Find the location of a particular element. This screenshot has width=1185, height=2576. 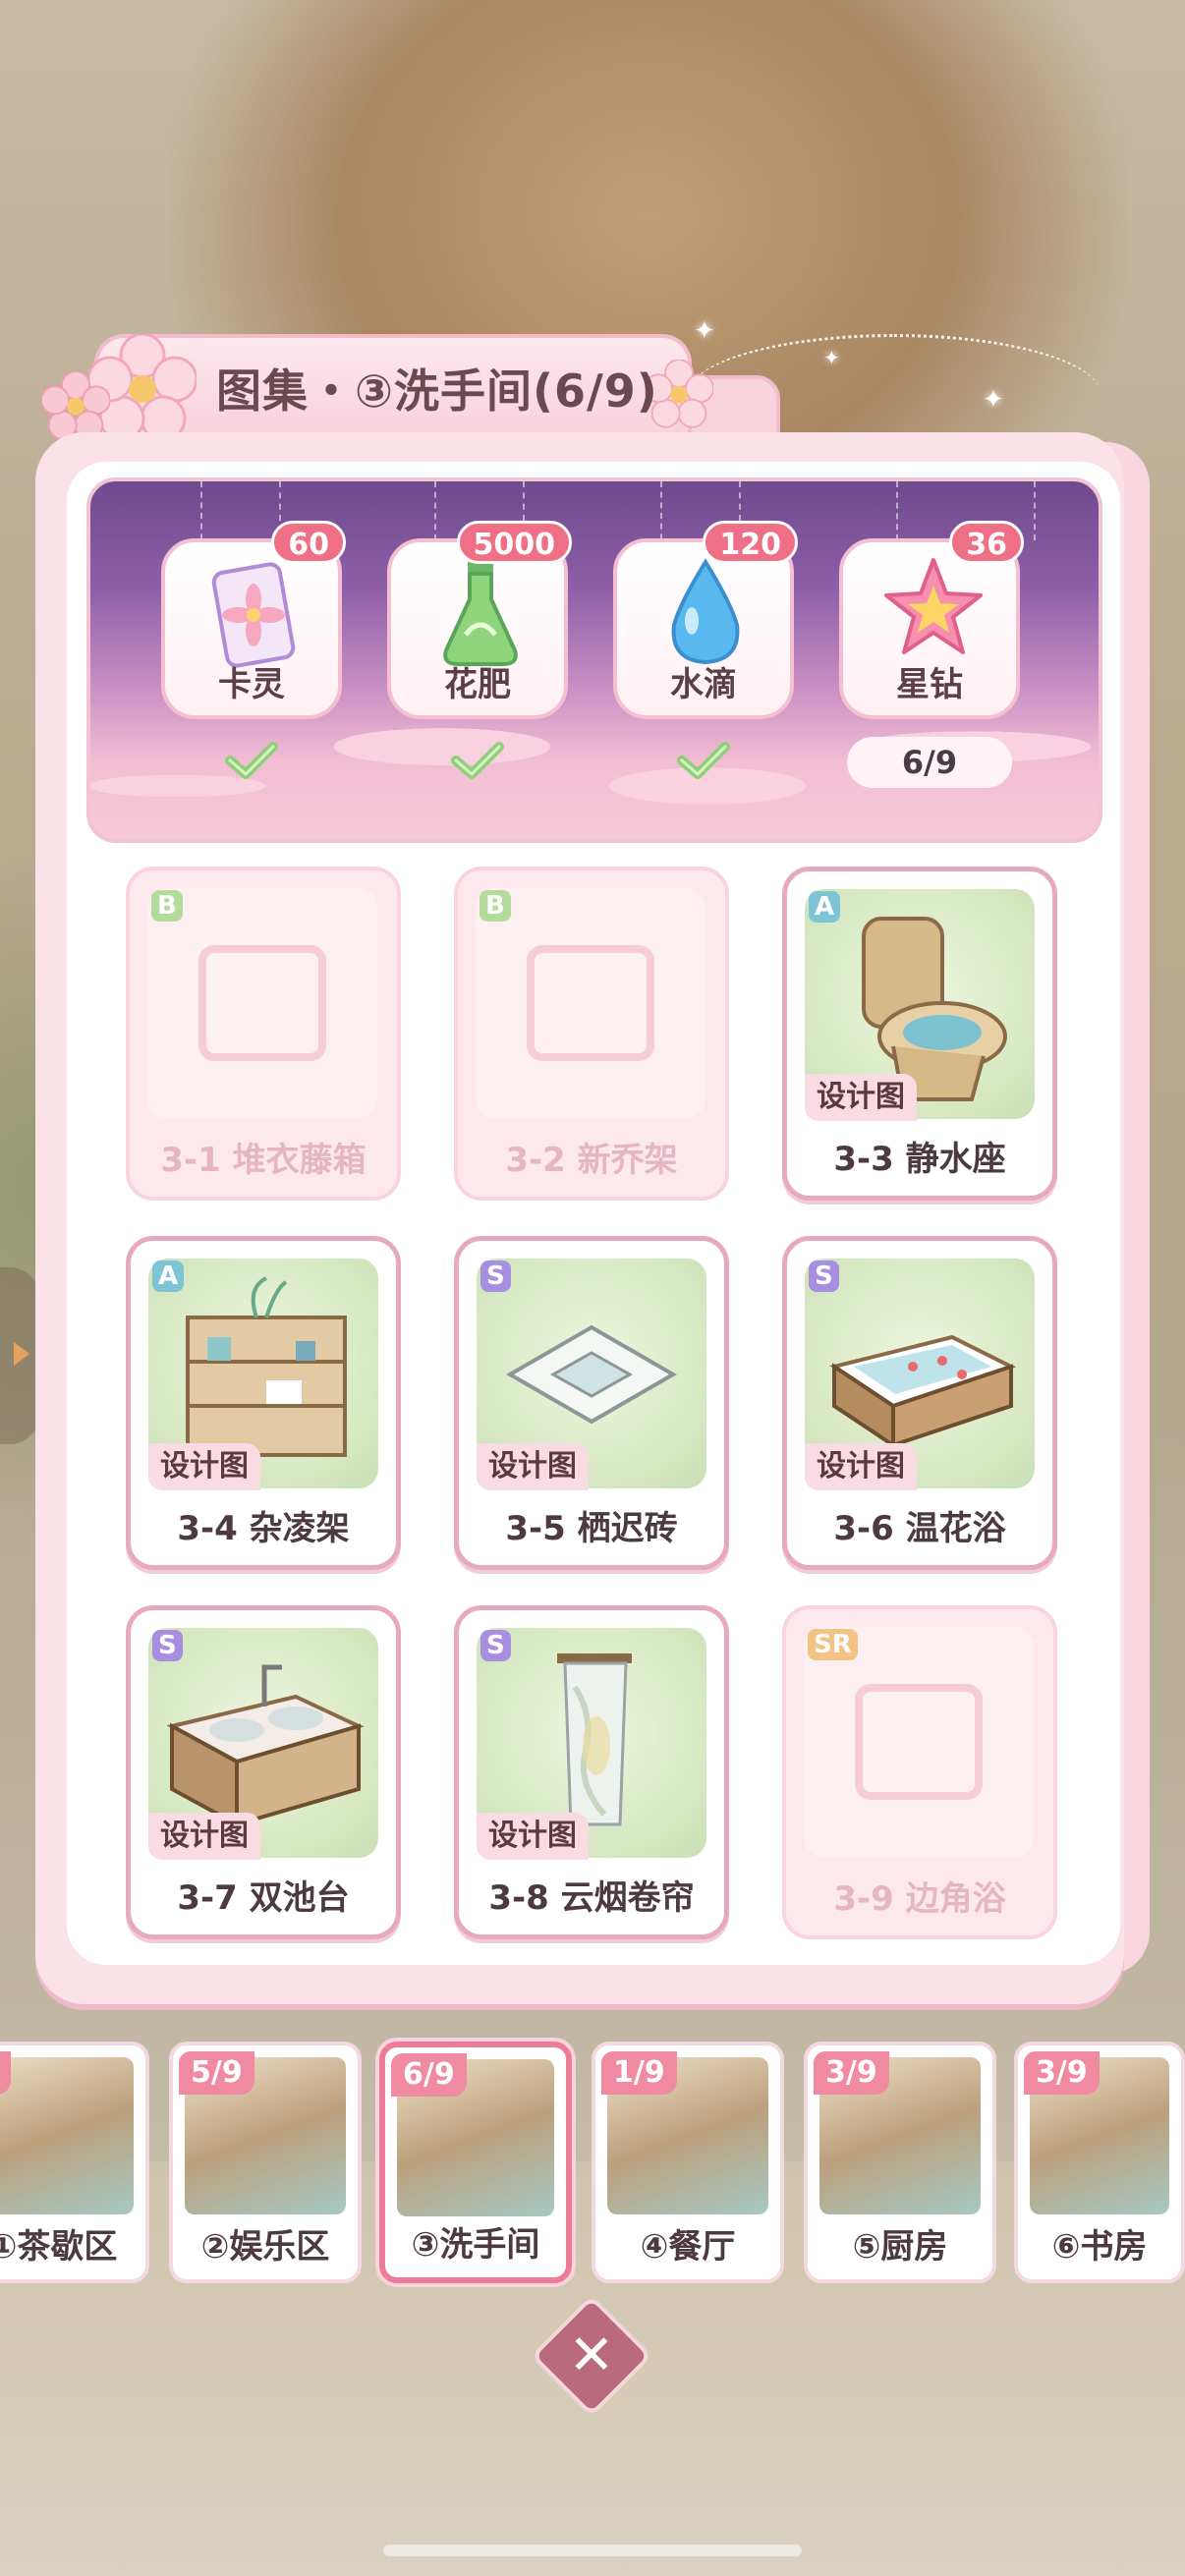

item-card-3-6: S 设计图 3-6 温花浴 is located at coordinates (920, 1403).